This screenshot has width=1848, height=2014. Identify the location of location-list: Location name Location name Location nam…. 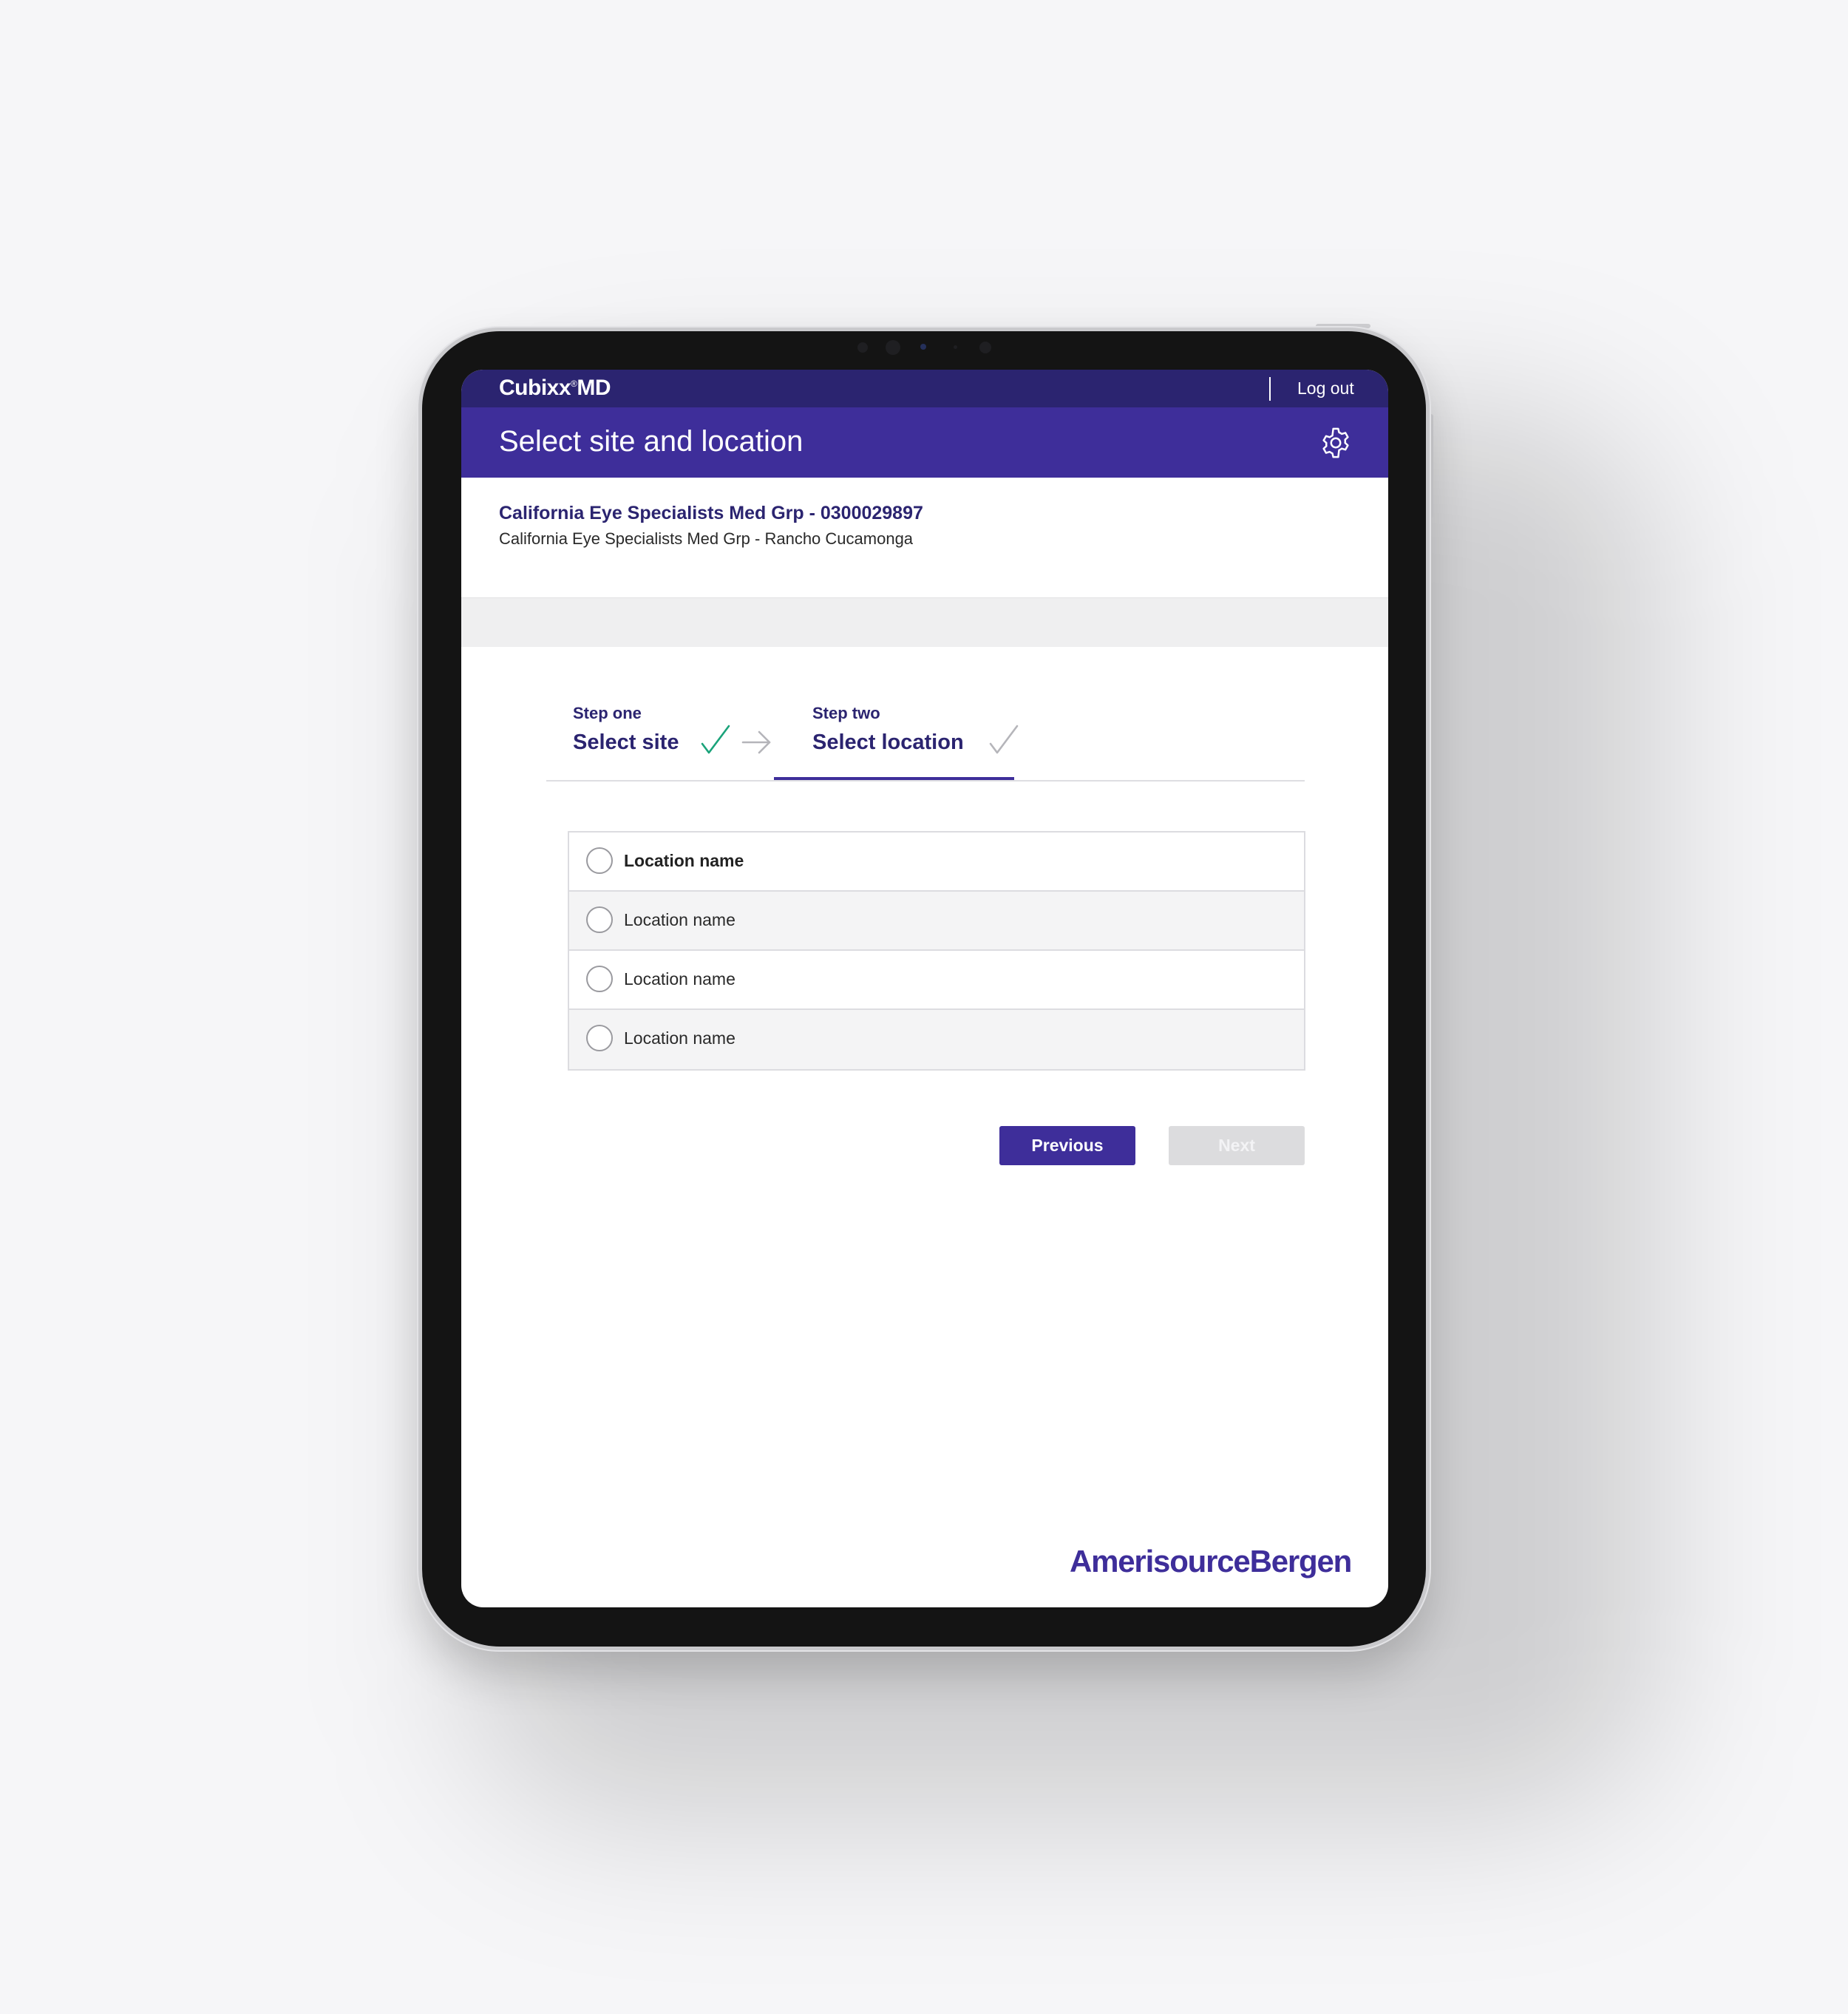
(936, 951).